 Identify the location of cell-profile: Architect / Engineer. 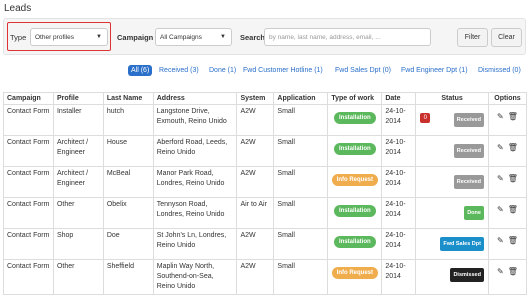
(78, 182).